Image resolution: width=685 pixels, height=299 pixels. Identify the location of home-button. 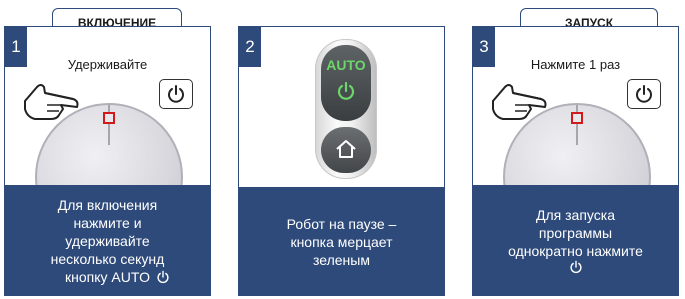
(346, 150).